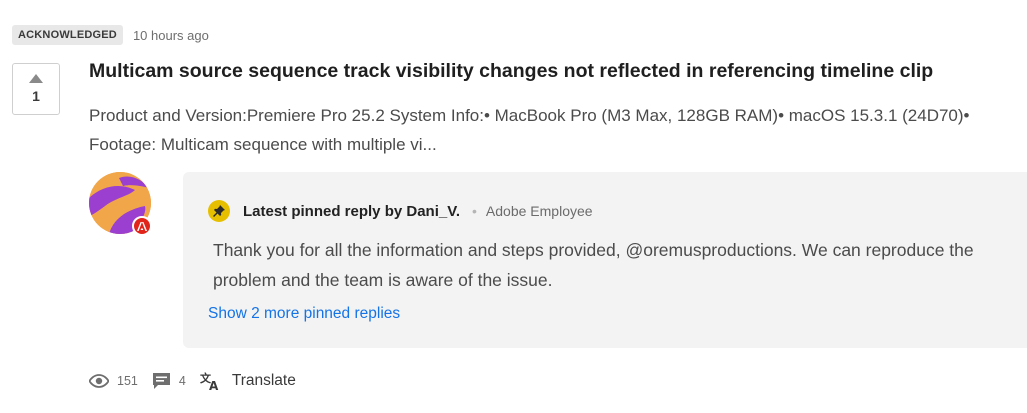 This screenshot has width=1027, height=413. What do you see at coordinates (263, 380) in the screenshot?
I see `translate-label: Translate` at bounding box center [263, 380].